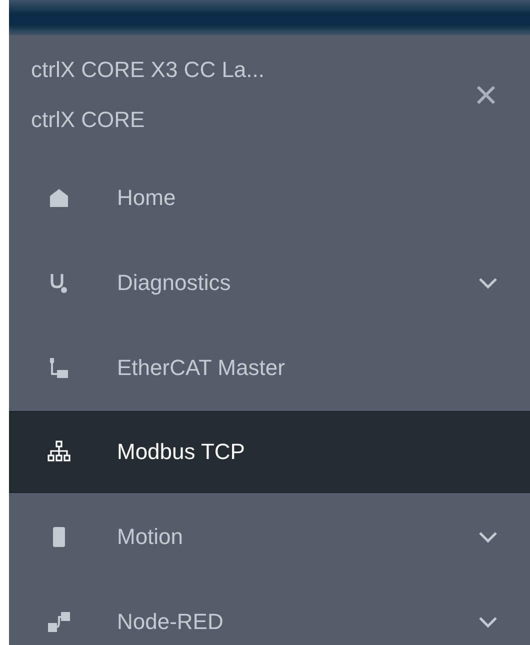  I want to click on network-icon, so click(59, 452).